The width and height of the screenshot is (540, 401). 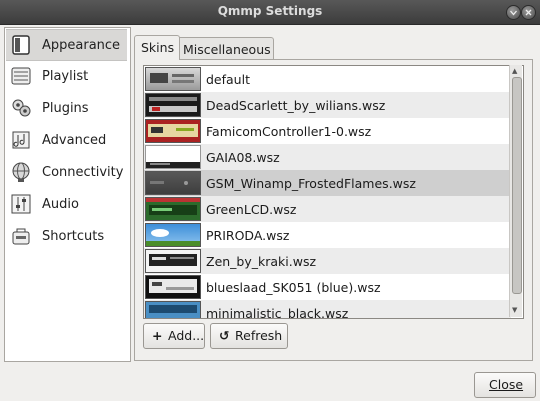 What do you see at coordinates (327, 157) in the screenshot?
I see `skin-row: GAIA08.wsz` at bounding box center [327, 157].